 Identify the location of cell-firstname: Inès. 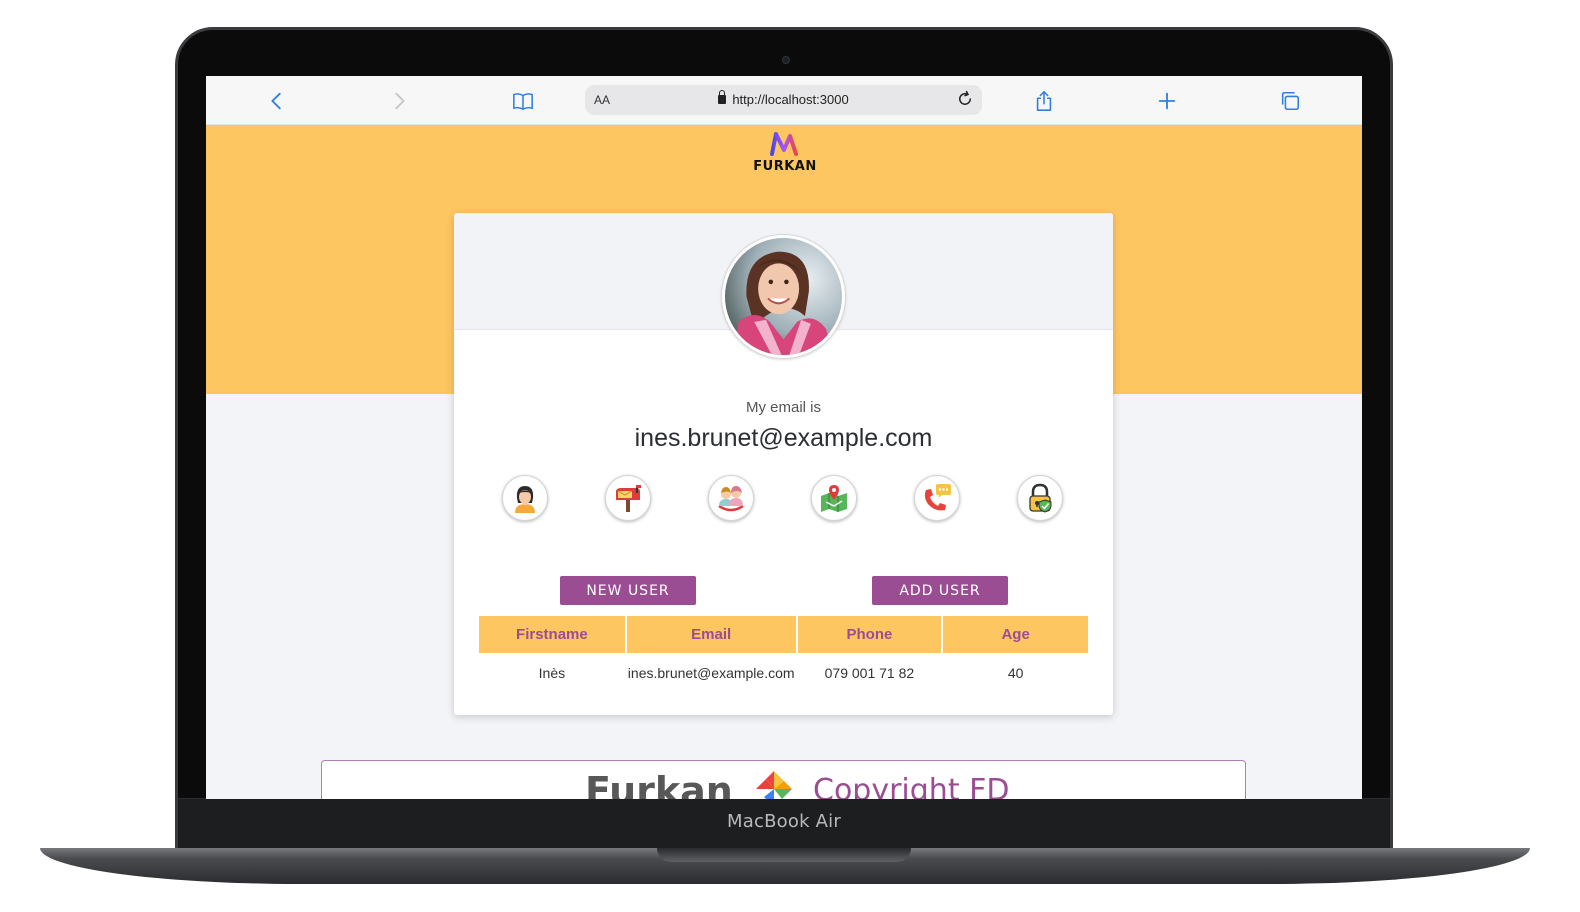
(552, 673).